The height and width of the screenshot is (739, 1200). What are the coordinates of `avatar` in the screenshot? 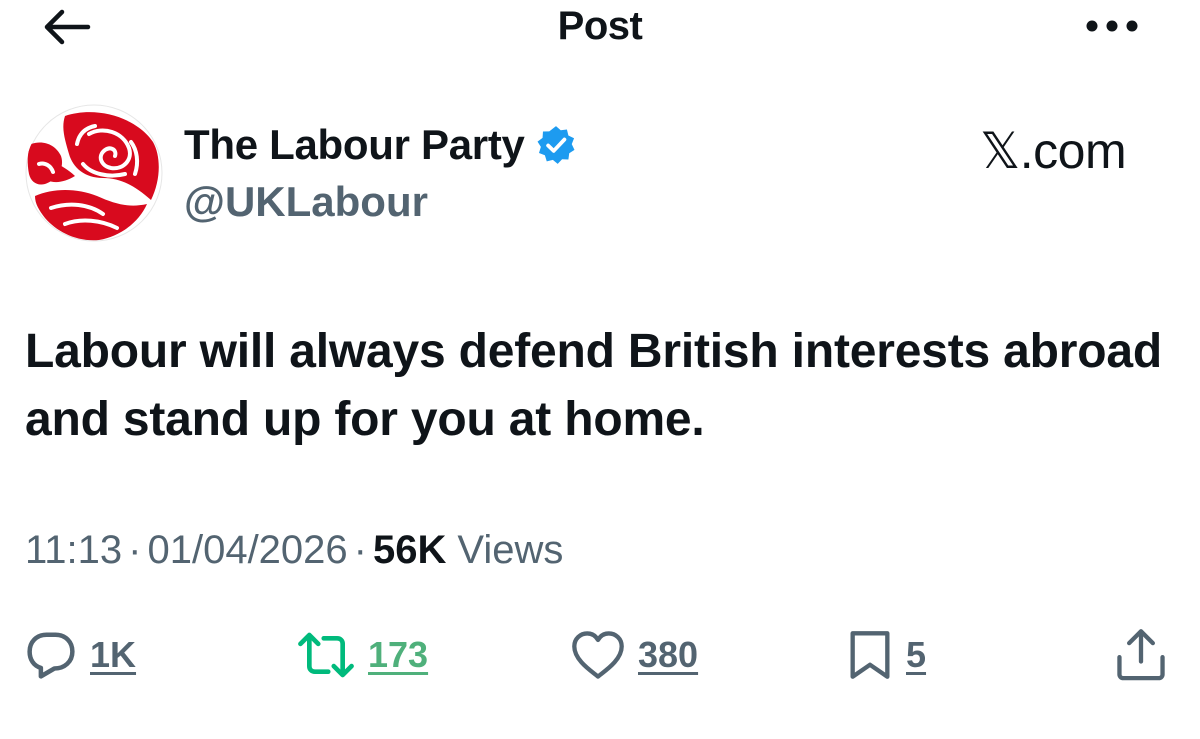 It's located at (94, 173).